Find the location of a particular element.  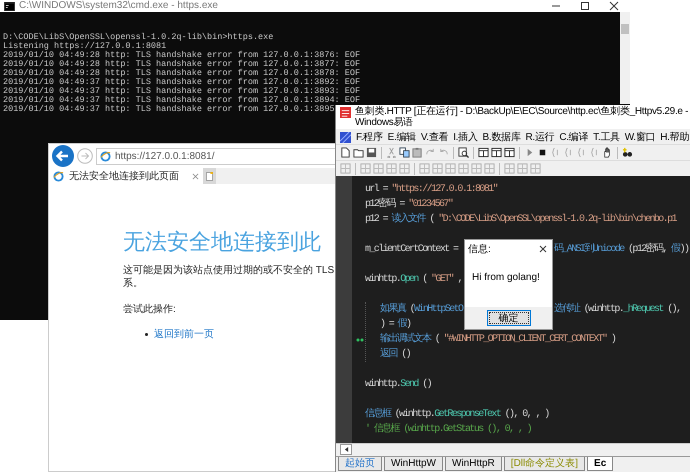

explanation-text: 这可能是因为该站点使用过期的或不安全的 TLS is located at coordinates (229, 270).